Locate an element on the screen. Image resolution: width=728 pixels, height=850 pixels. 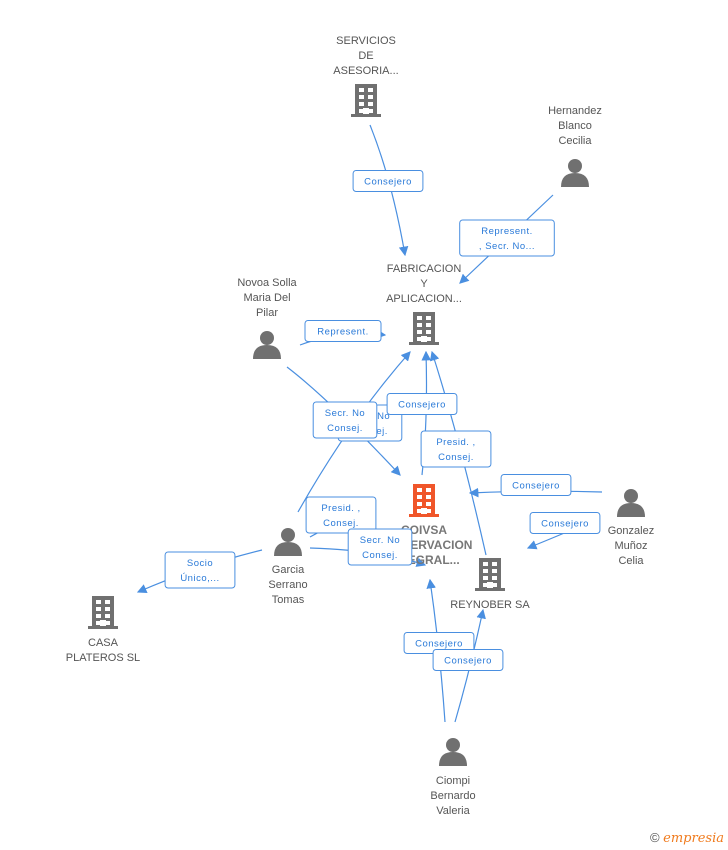
node-label: CASA is located at coordinates (103, 643).